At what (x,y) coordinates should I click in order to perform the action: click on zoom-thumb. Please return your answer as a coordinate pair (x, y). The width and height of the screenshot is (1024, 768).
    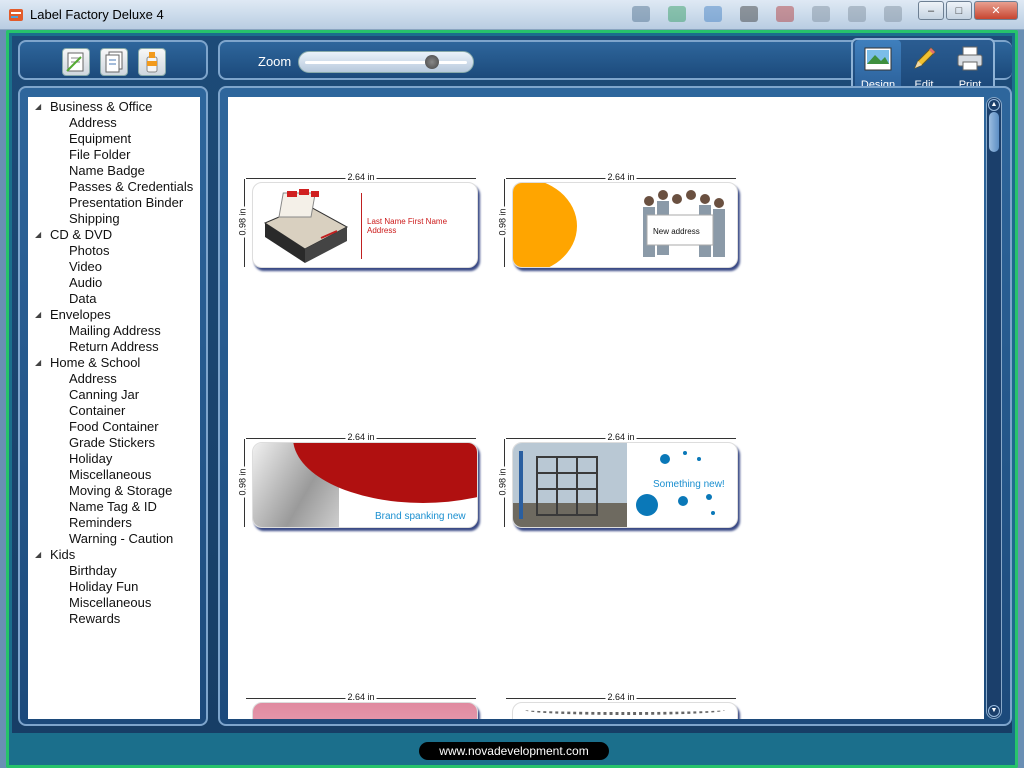
    Looking at the image, I should click on (432, 62).